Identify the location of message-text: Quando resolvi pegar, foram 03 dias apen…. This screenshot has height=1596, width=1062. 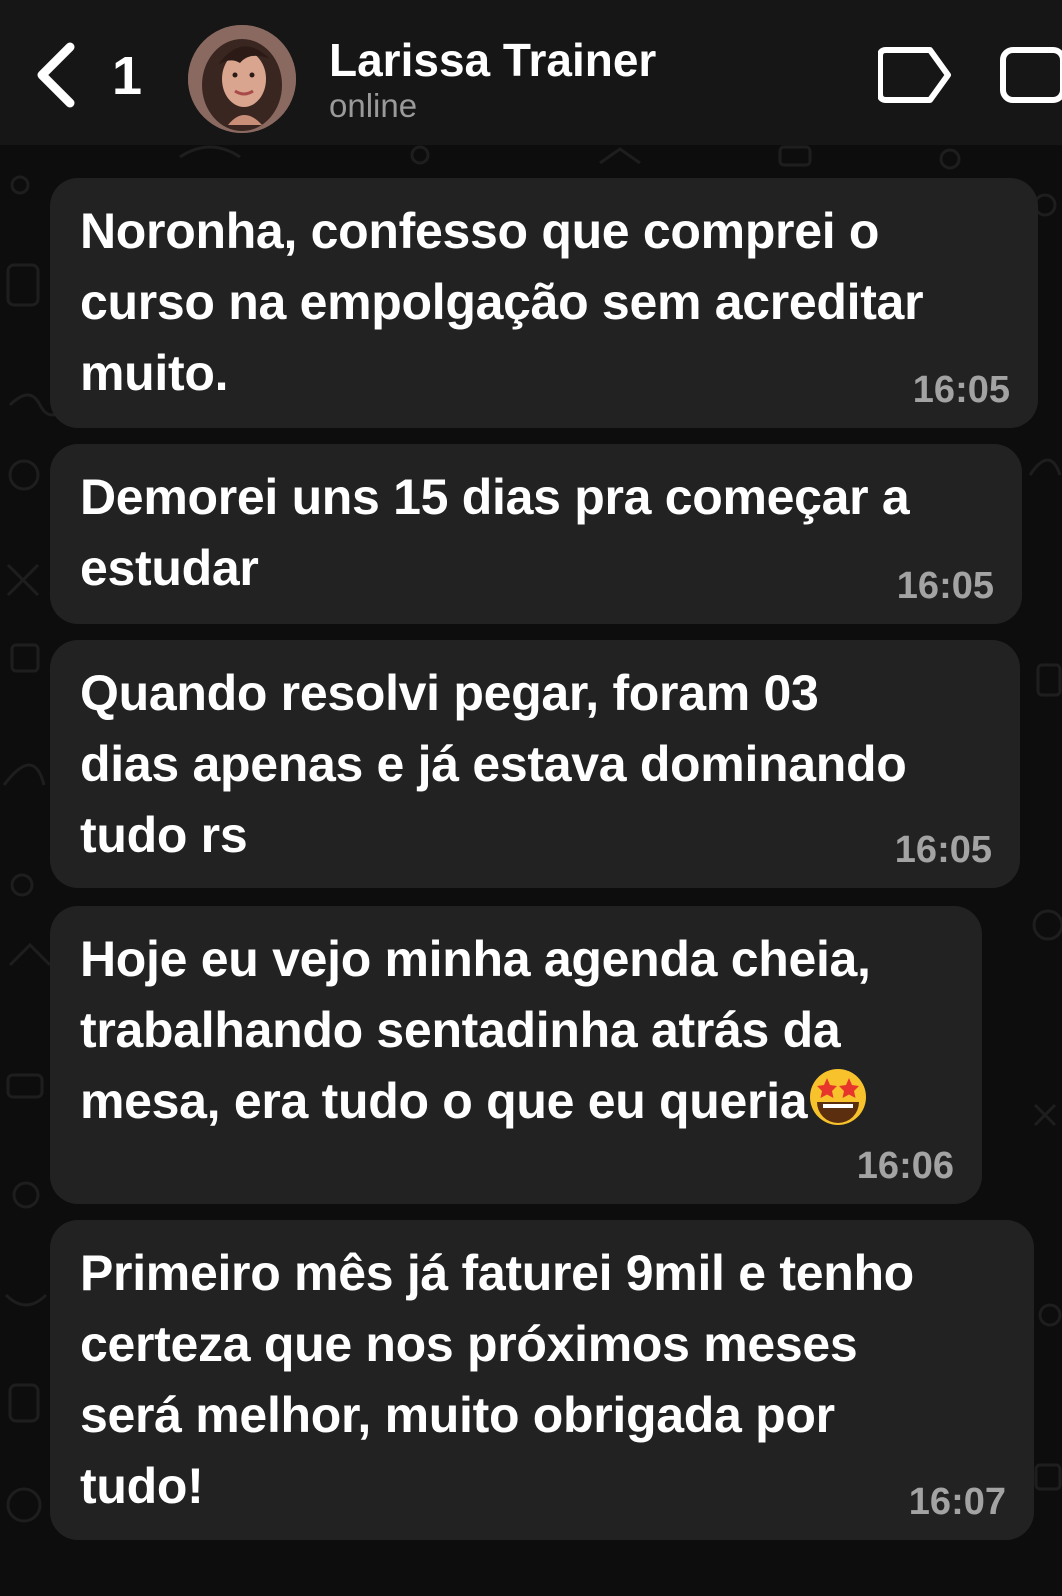
(493, 764).